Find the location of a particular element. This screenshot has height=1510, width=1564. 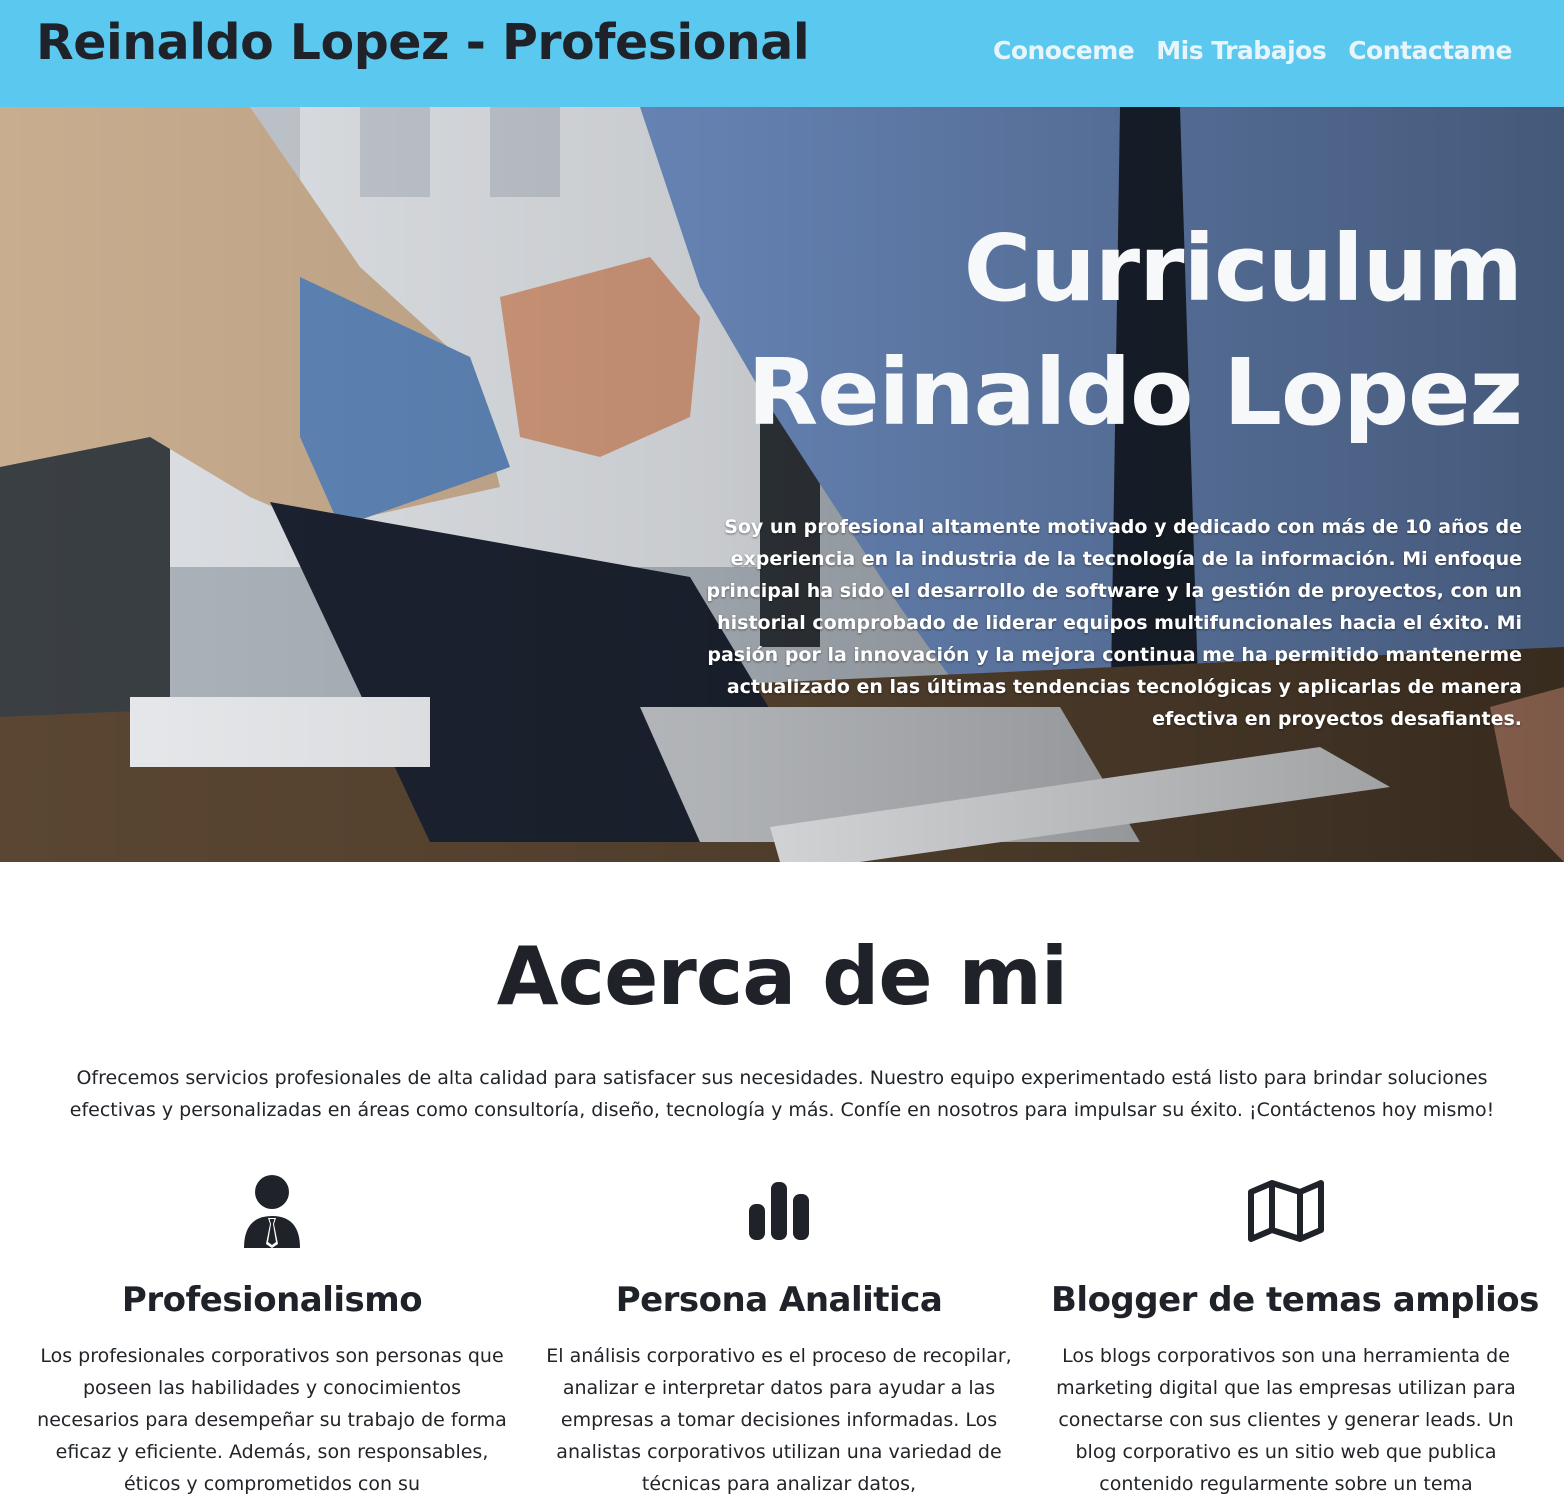

about-title: Acerca de mi is located at coordinates (782, 976).